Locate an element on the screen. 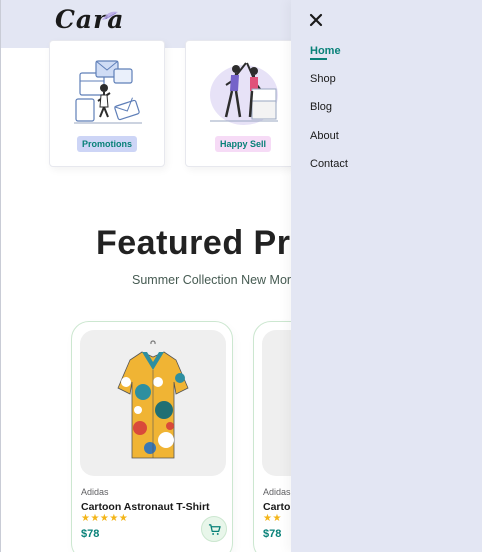 The height and width of the screenshot is (552, 482). product-image is located at coordinates (153, 403).